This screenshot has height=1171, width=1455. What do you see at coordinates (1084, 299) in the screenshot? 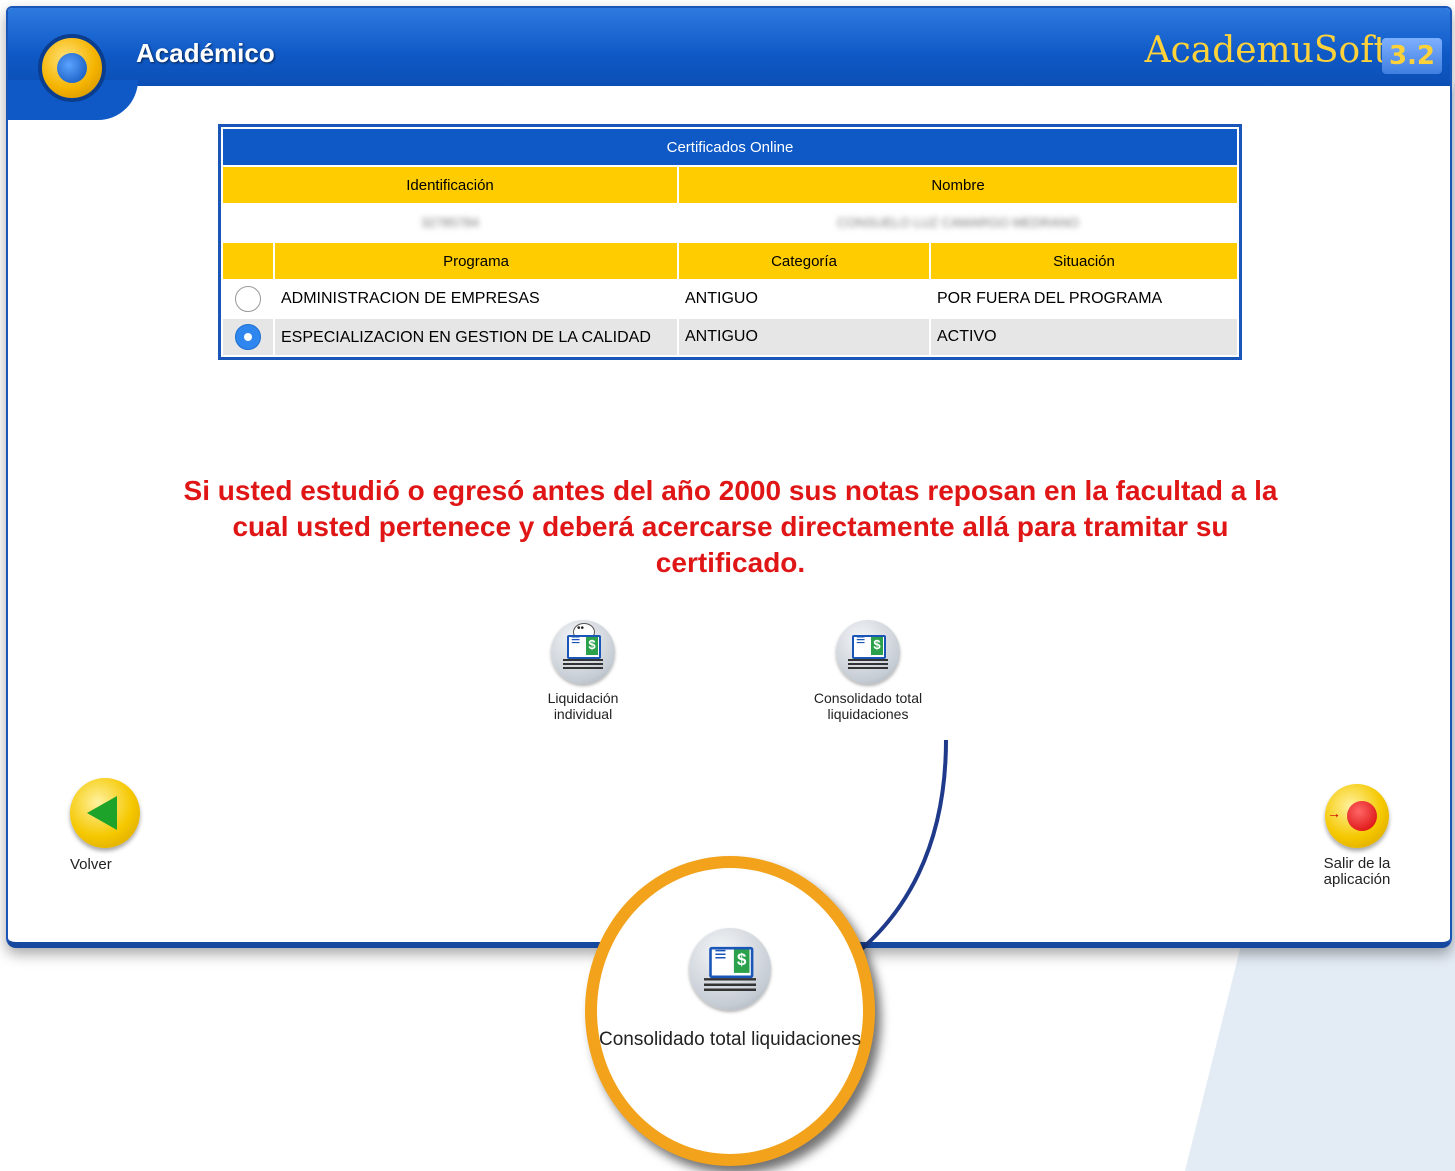
I see `program-status: POR FUERA DEL PROGRAMA` at bounding box center [1084, 299].